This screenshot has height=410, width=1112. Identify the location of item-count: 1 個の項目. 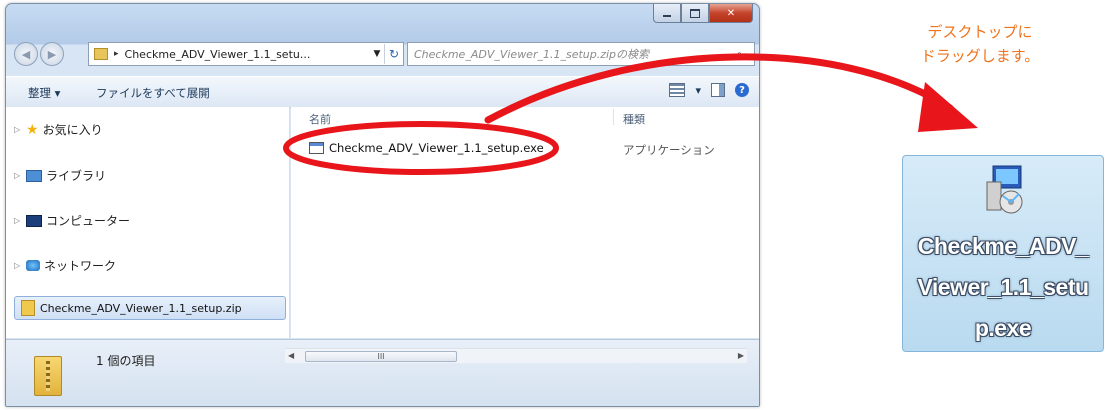
(126, 361).